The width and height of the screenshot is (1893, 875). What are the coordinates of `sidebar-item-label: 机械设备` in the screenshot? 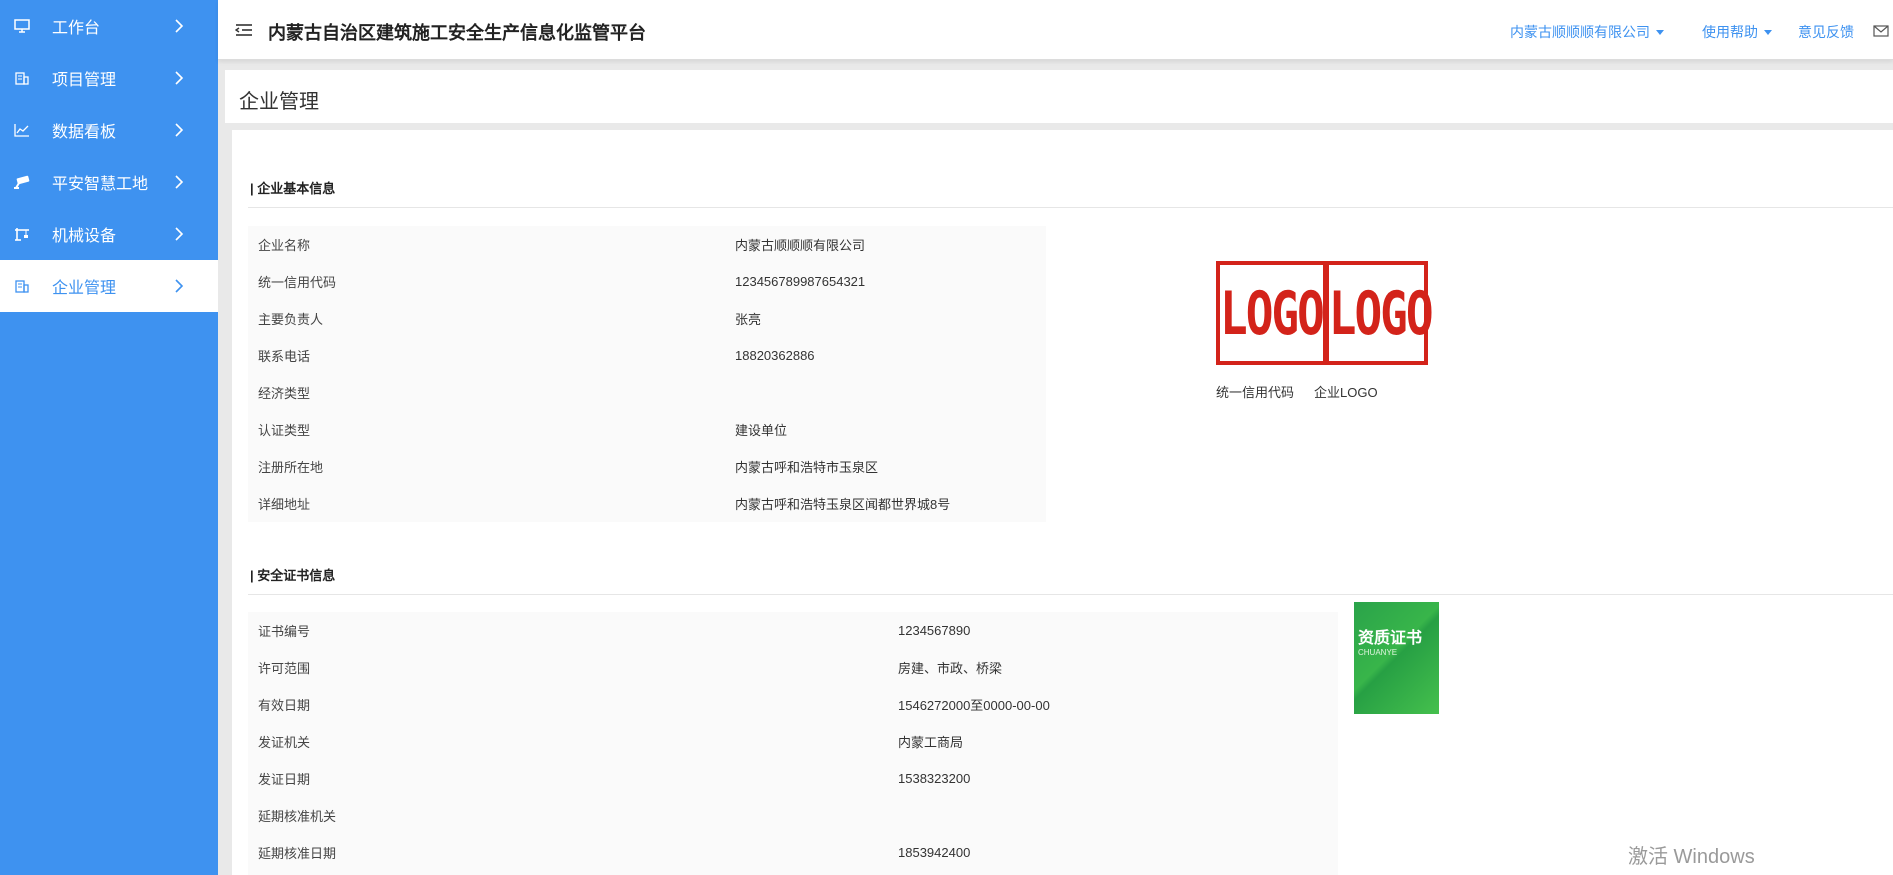 It's located at (84, 236).